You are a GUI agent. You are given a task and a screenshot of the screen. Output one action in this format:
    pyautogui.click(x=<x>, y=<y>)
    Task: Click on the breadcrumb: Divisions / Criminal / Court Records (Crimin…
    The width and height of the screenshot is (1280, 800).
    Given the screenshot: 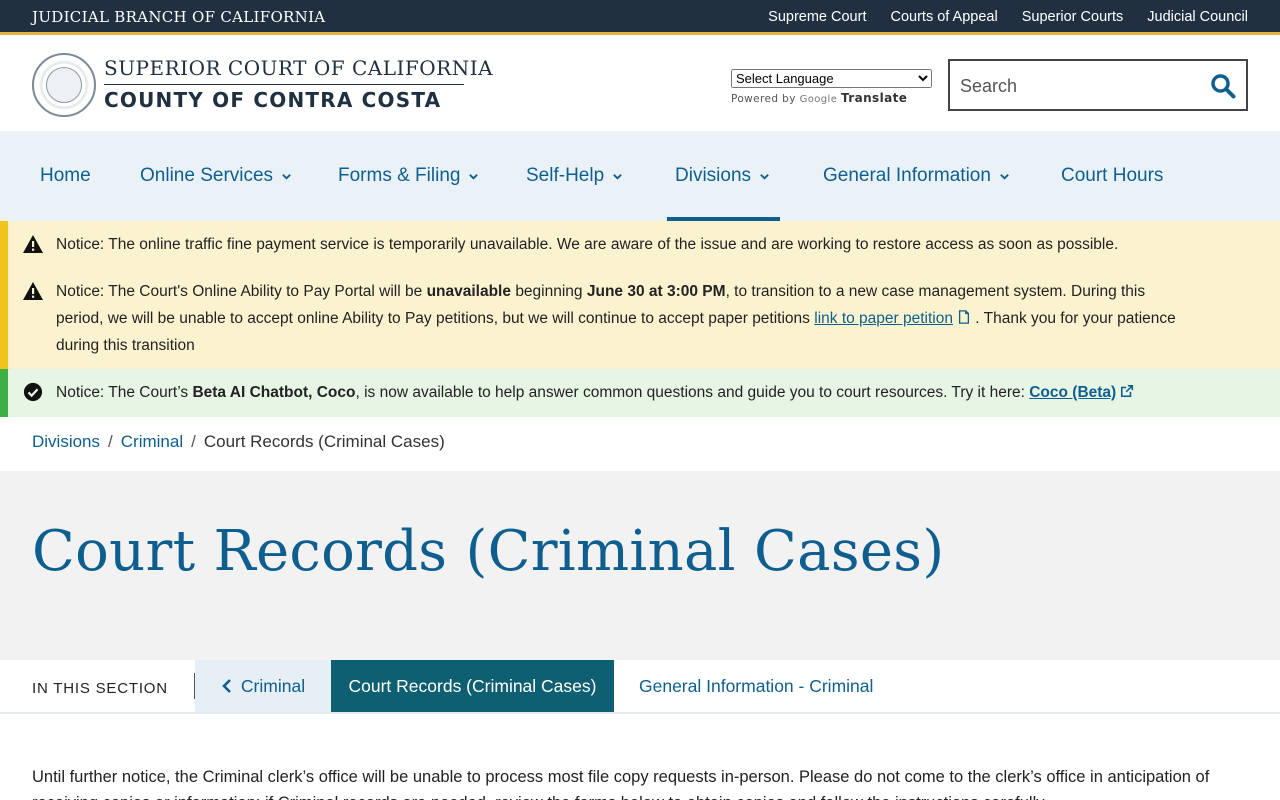 What is the action you would take?
    pyautogui.click(x=238, y=442)
    